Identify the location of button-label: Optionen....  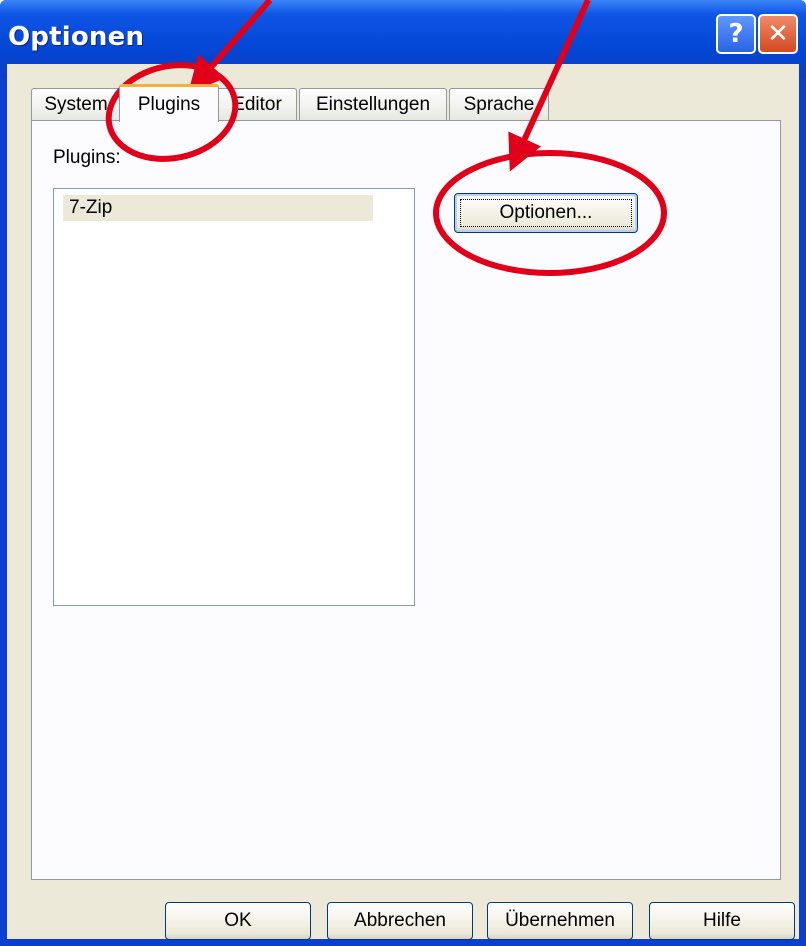
(546, 212).